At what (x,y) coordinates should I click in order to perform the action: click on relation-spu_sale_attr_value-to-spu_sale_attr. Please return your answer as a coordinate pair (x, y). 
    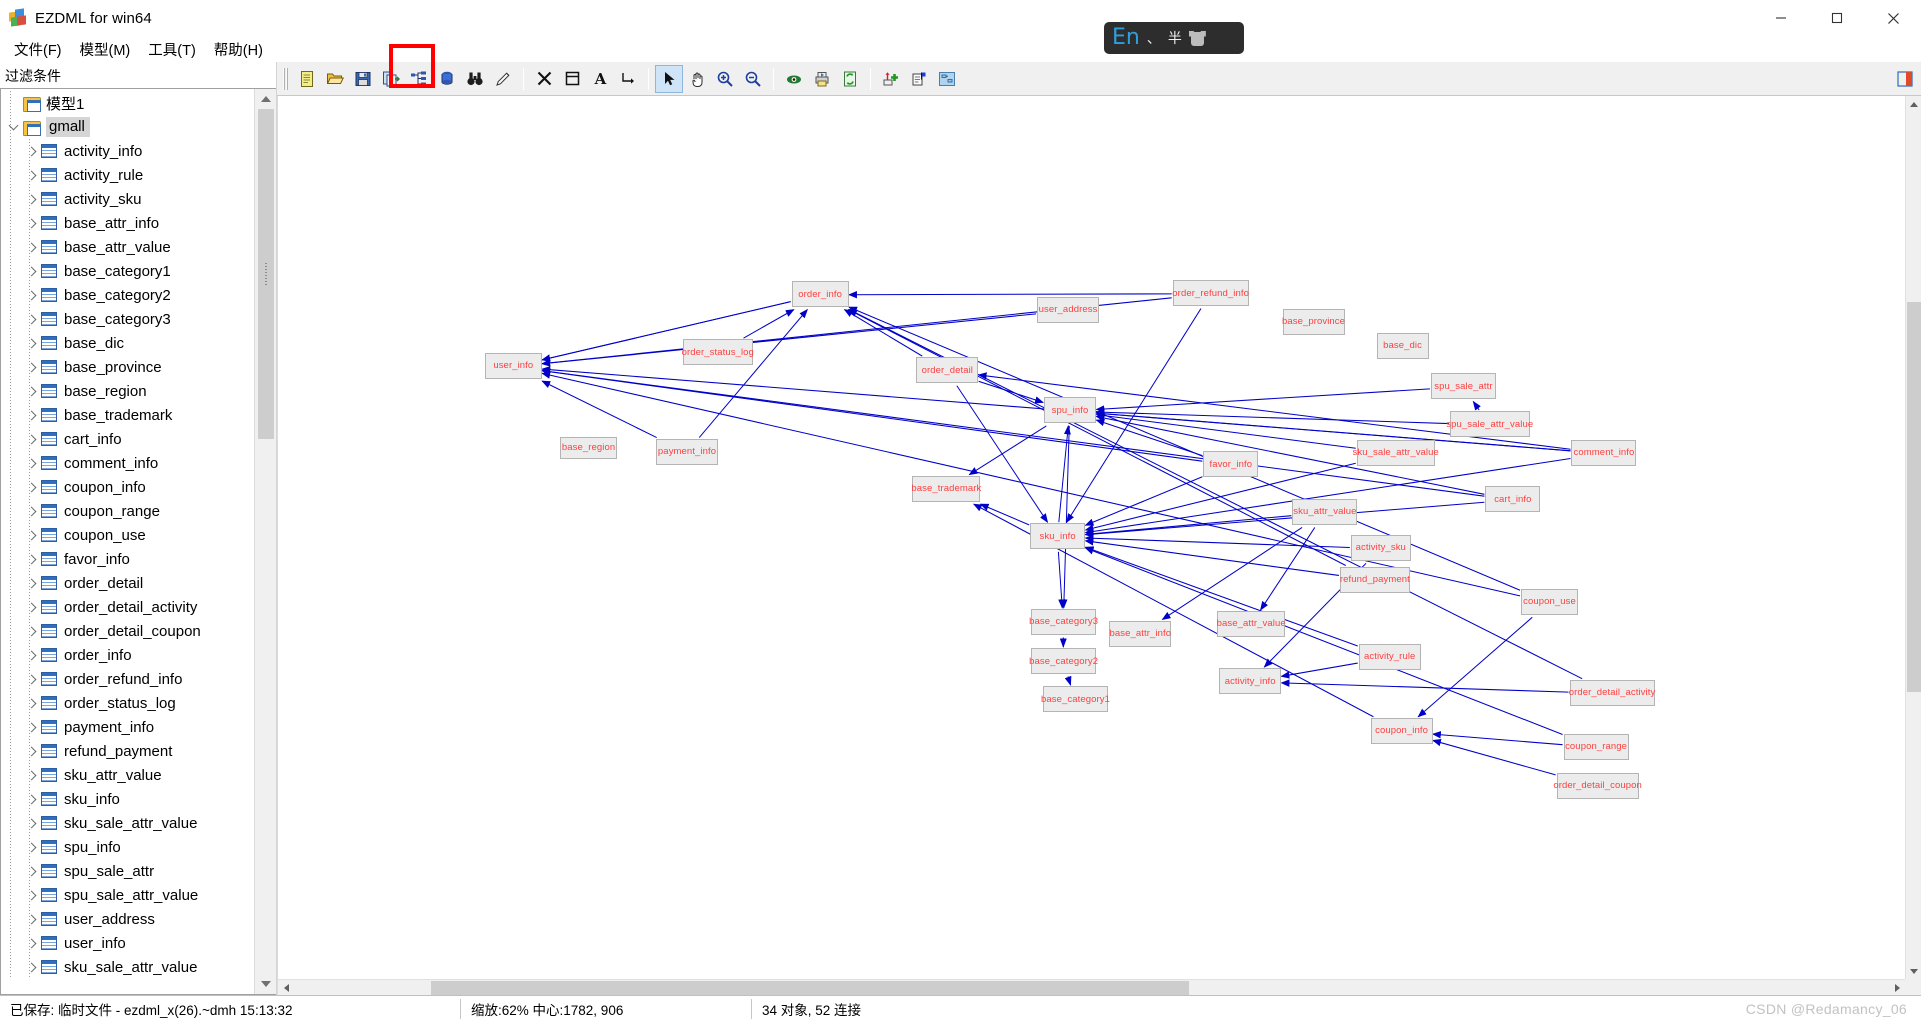
    Looking at the image, I should click on (1476, 405).